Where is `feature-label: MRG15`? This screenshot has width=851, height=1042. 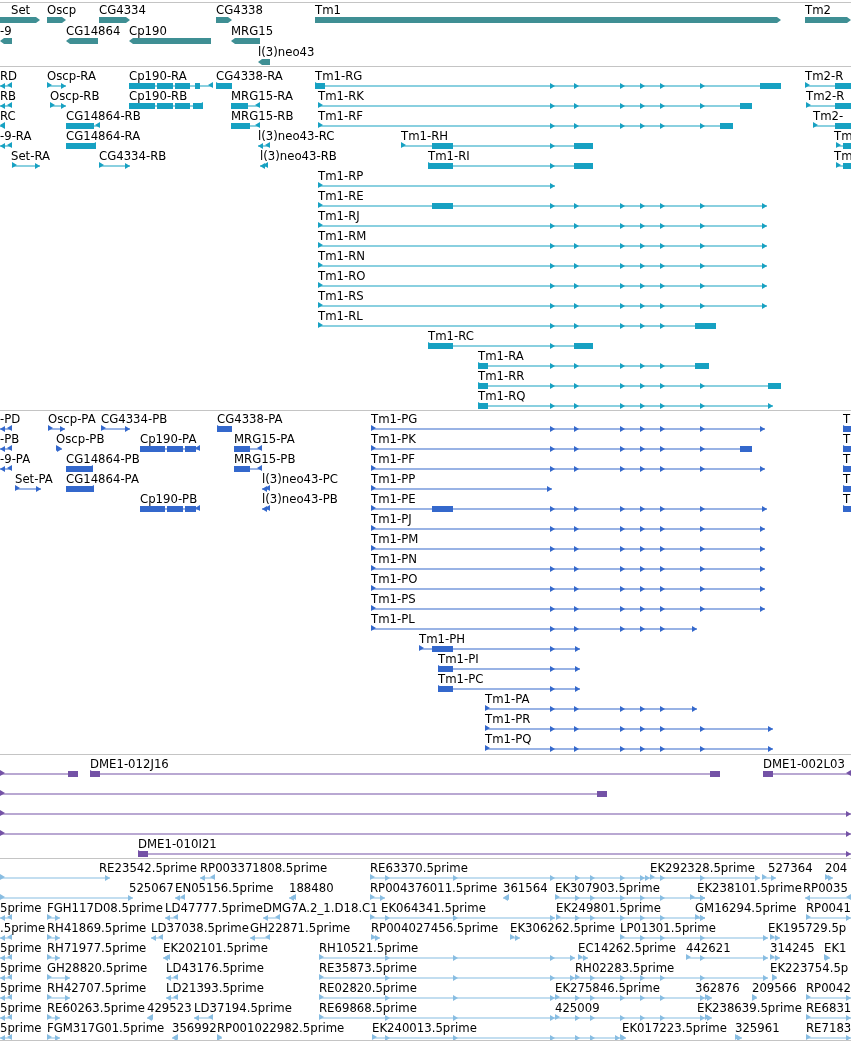 feature-label: MRG15 is located at coordinates (252, 31).